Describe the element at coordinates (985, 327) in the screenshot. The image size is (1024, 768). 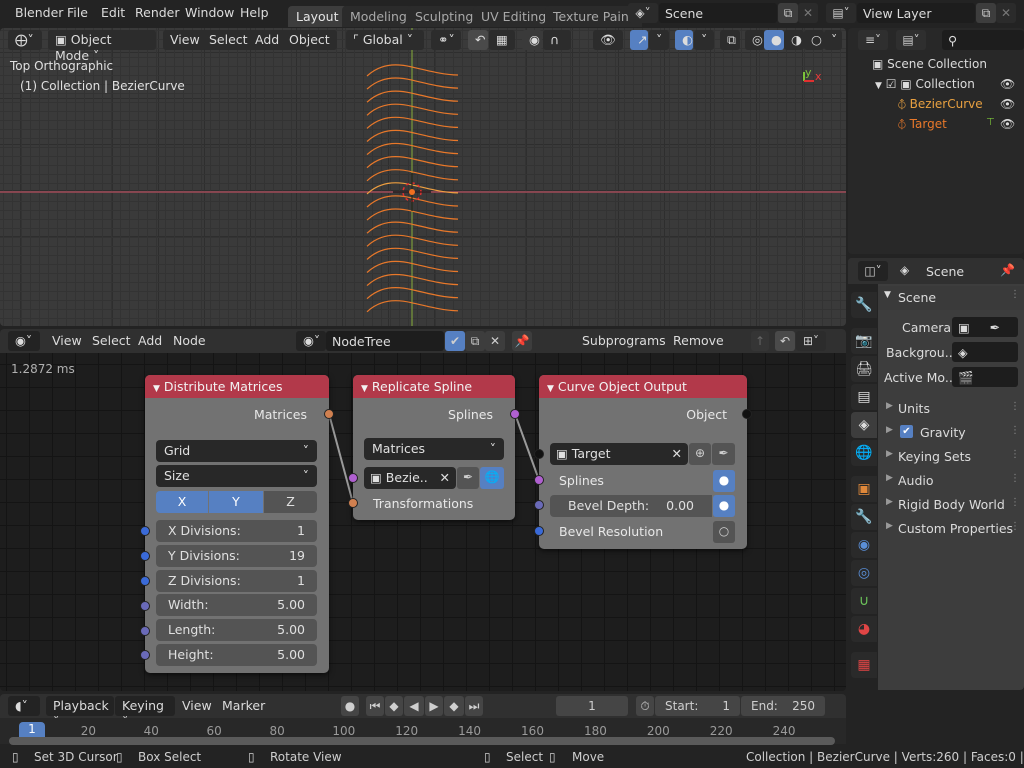
I see `camera-field: ▣ ✒` at that location.